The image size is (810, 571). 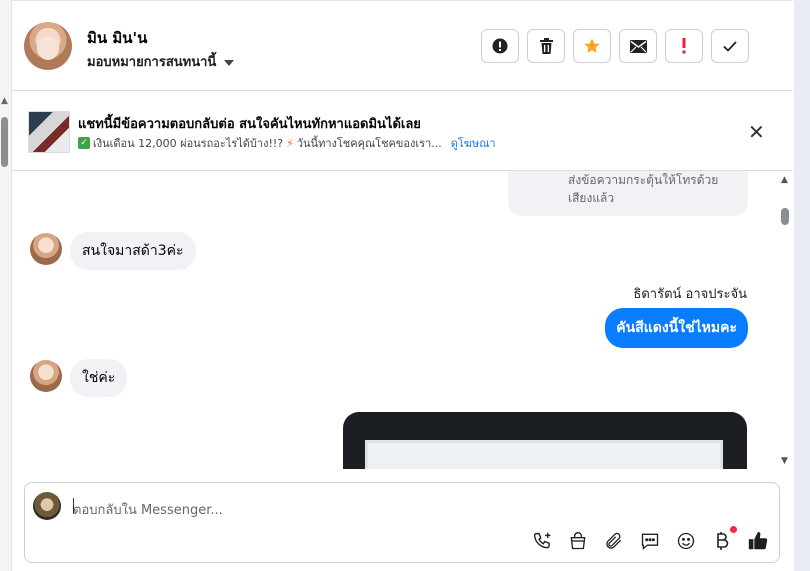 I want to click on shop-button, so click(x=578, y=541).